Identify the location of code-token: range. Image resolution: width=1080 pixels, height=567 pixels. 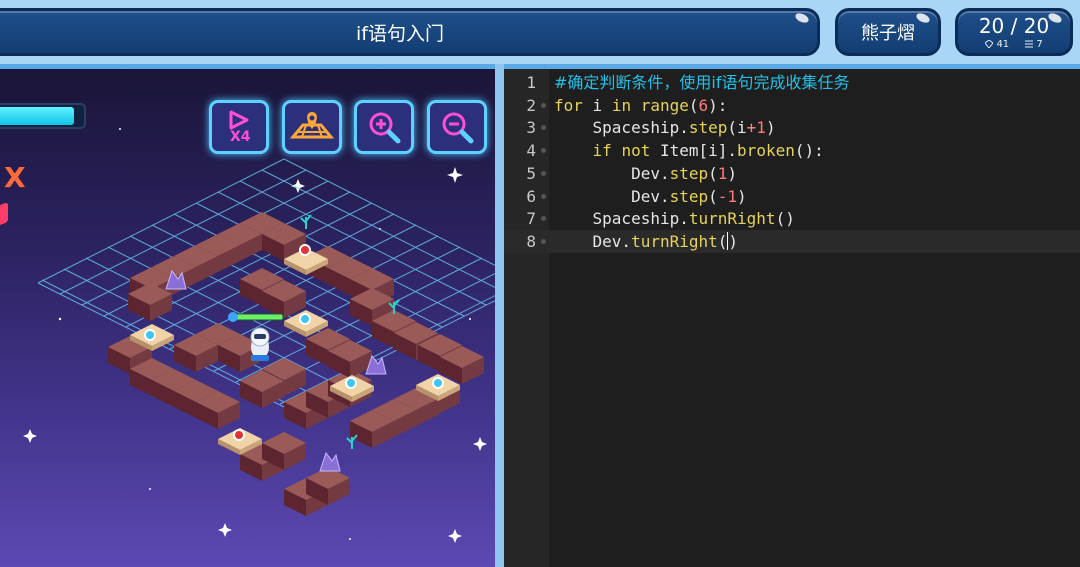
(664, 105).